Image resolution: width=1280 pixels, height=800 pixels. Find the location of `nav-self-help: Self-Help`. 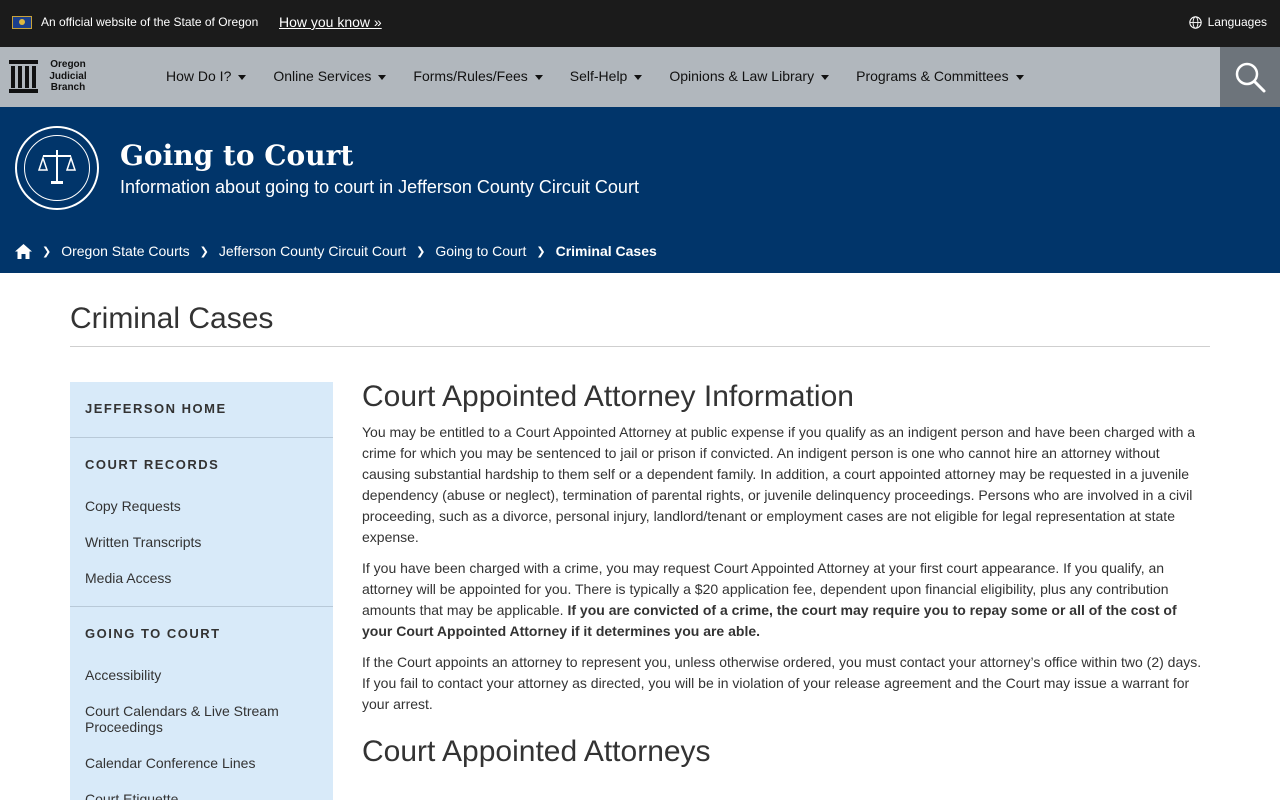

nav-self-help: Self-Help is located at coordinates (606, 76).